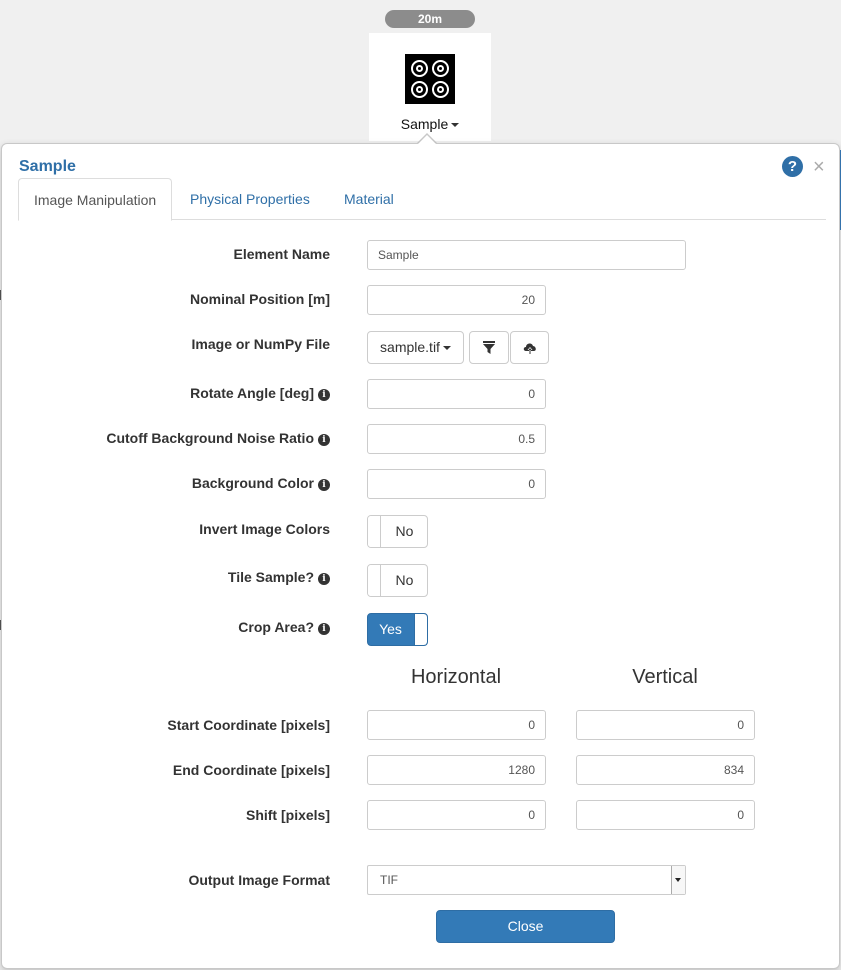 The image size is (841, 970). What do you see at coordinates (819, 167) in the screenshot?
I see `close-icon: ×` at bounding box center [819, 167].